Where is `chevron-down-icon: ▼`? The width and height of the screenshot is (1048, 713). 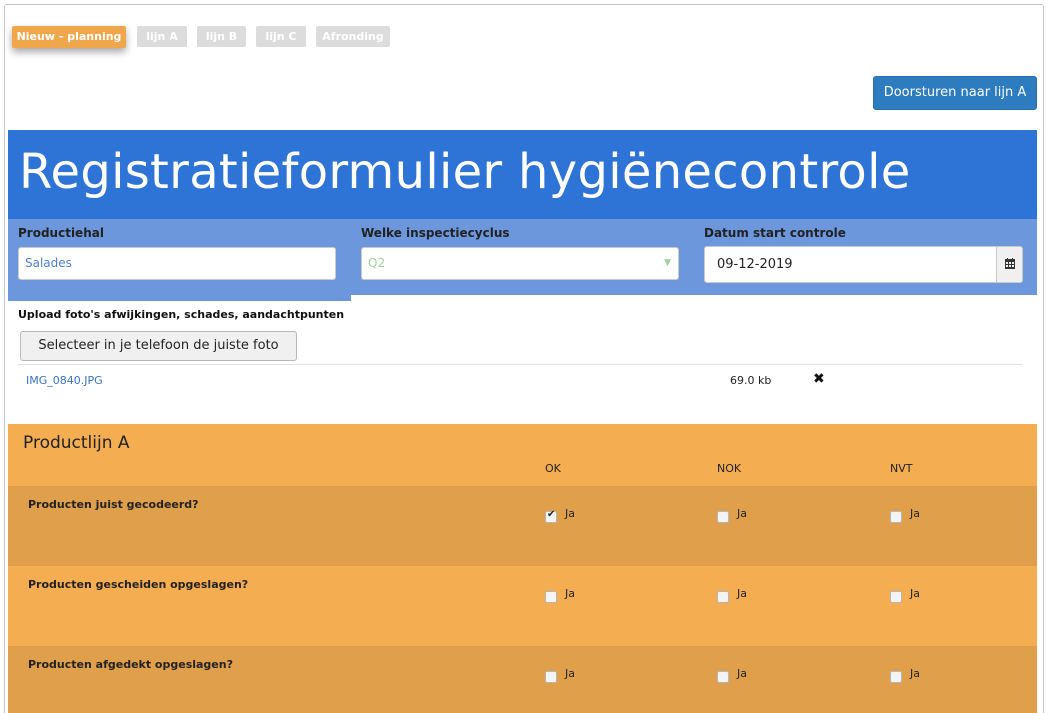
chevron-down-icon: ▼ is located at coordinates (667, 263).